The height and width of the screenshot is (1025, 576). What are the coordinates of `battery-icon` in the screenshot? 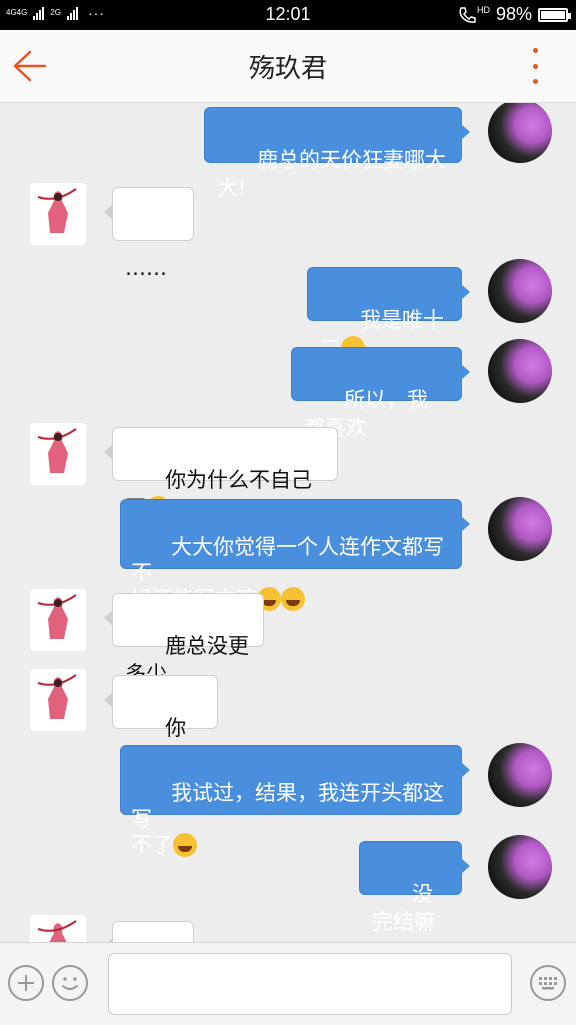 It's located at (554, 14).